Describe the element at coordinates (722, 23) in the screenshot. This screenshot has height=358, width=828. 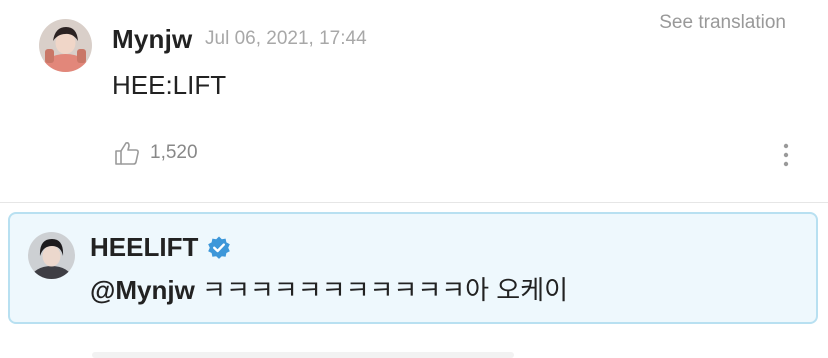
I see `see-translation-link: See translation` at that location.